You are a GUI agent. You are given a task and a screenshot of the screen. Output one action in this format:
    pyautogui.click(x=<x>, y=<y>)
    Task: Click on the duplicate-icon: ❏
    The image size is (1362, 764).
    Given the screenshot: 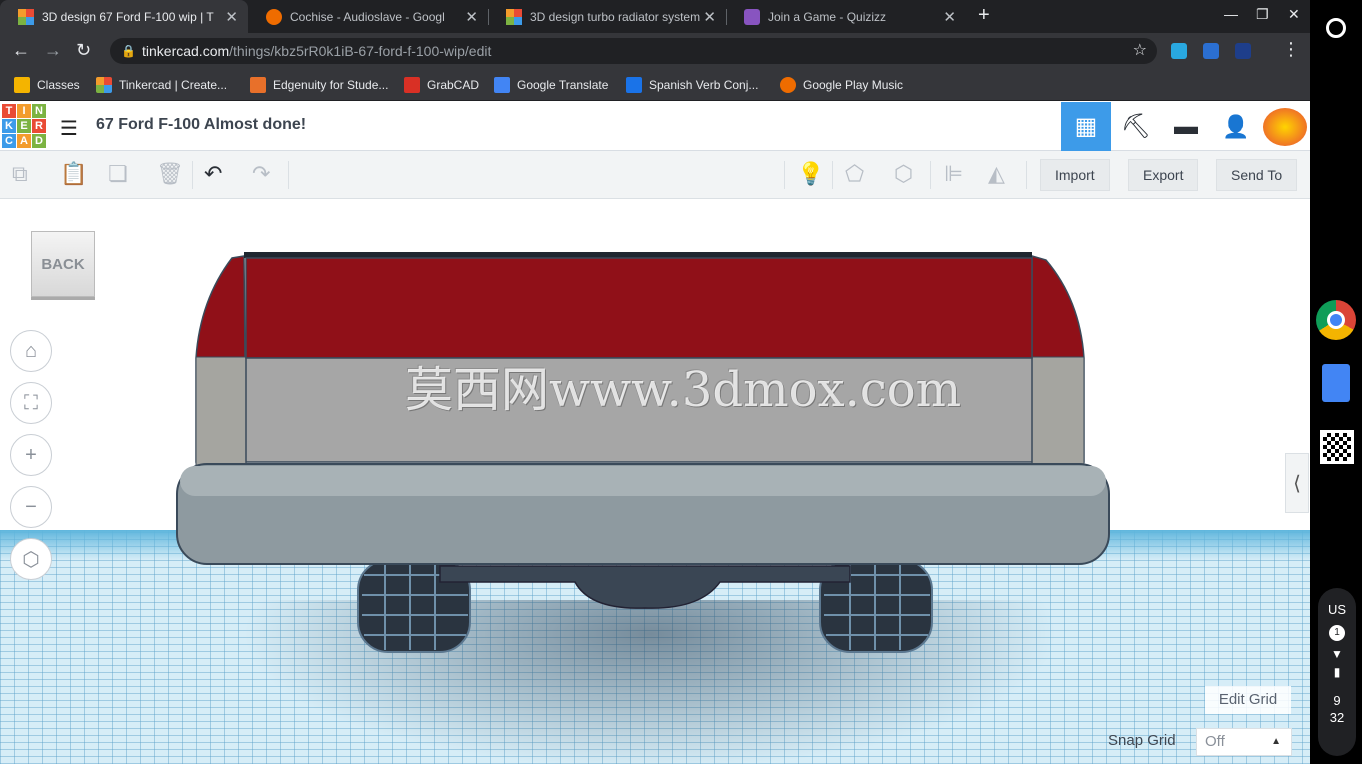 What is the action you would take?
    pyautogui.click(x=118, y=174)
    